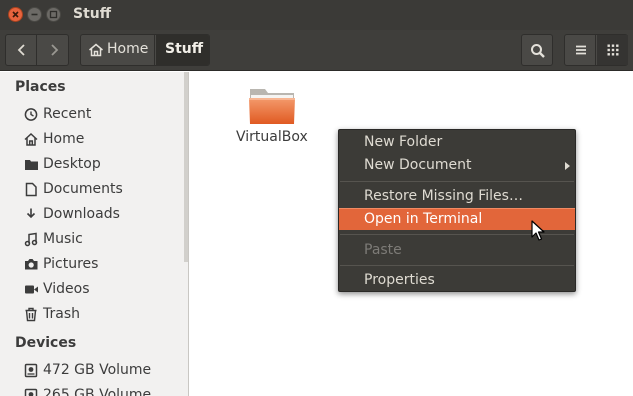  I want to click on music-icon, so click(31, 239).